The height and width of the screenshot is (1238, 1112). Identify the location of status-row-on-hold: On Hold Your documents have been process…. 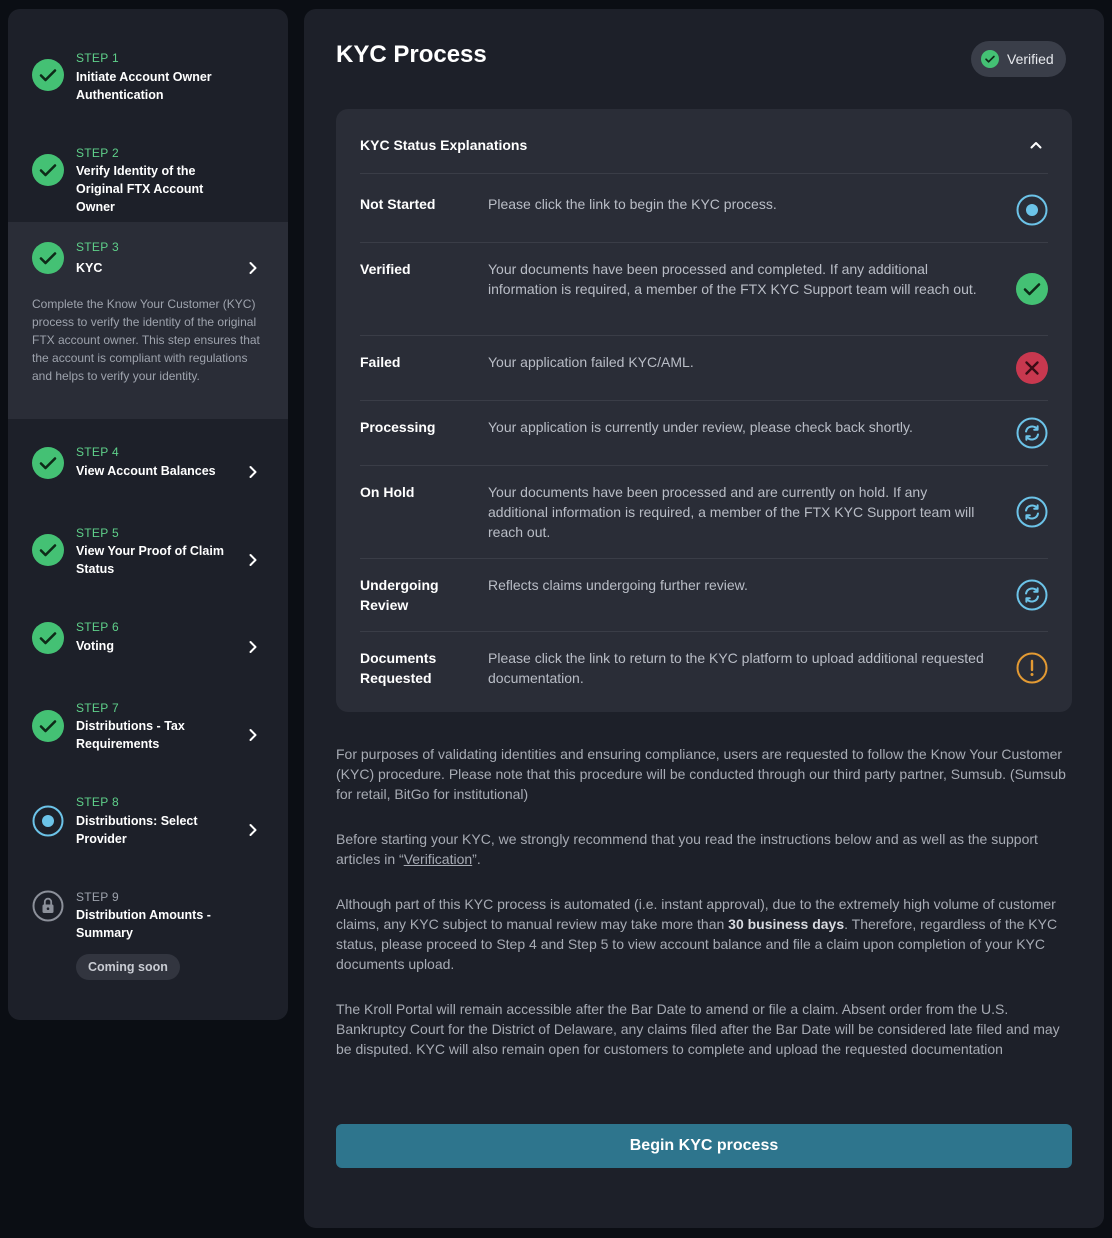
(704, 511).